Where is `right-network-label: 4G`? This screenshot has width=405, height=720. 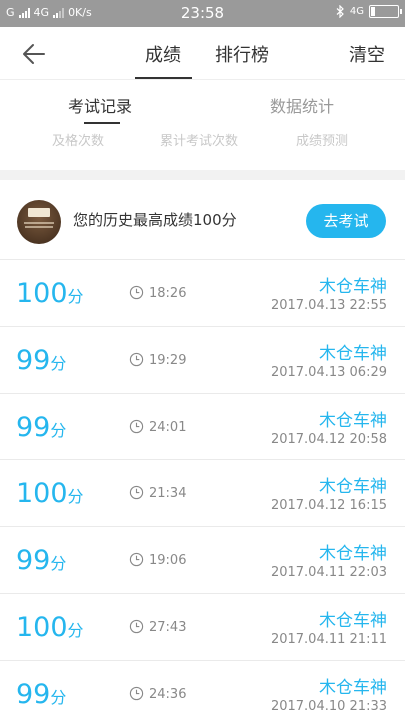 right-network-label: 4G is located at coordinates (356, 11).